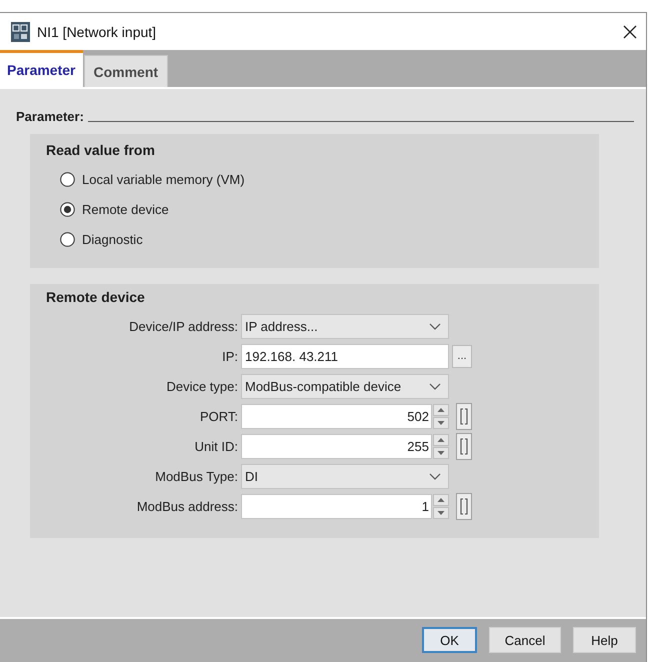  I want to click on field-label: ModBus address:, so click(187, 506).